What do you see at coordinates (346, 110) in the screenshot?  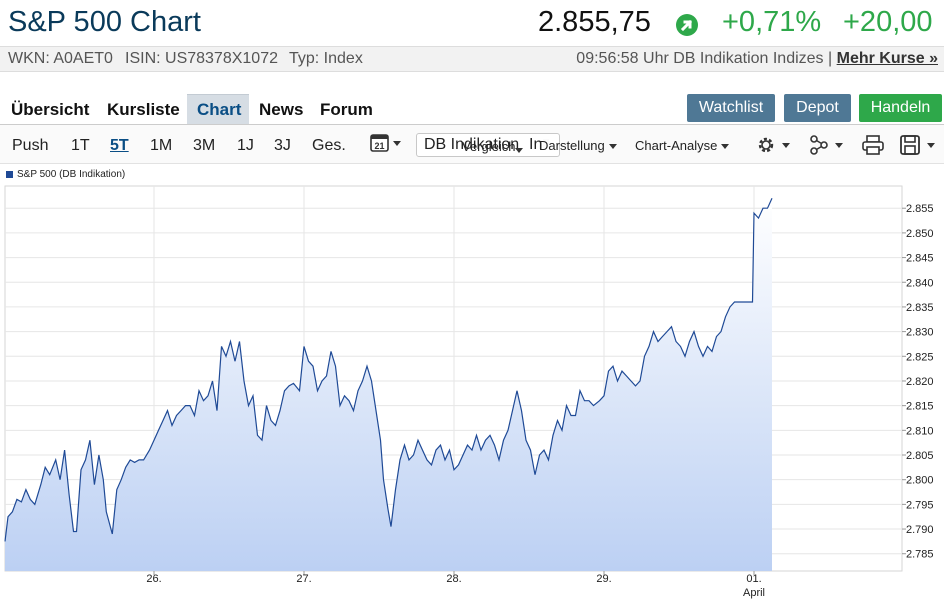 I see `tab-forum: Forum` at bounding box center [346, 110].